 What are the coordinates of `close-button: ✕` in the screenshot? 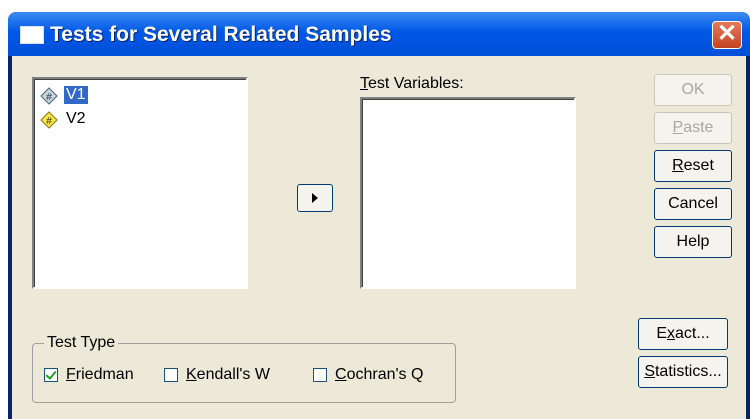 It's located at (727, 35).